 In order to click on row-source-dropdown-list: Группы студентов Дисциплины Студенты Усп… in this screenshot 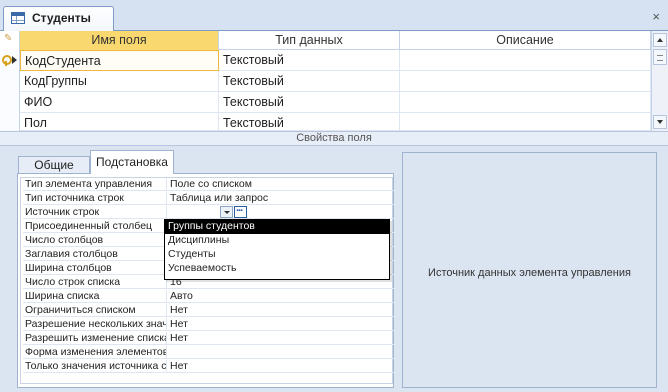, I will do `click(277, 249)`.